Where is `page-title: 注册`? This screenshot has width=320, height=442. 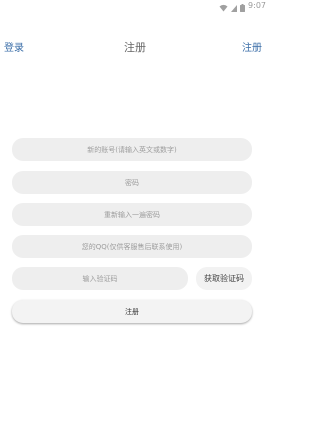
page-title: 注册 is located at coordinates (135, 47).